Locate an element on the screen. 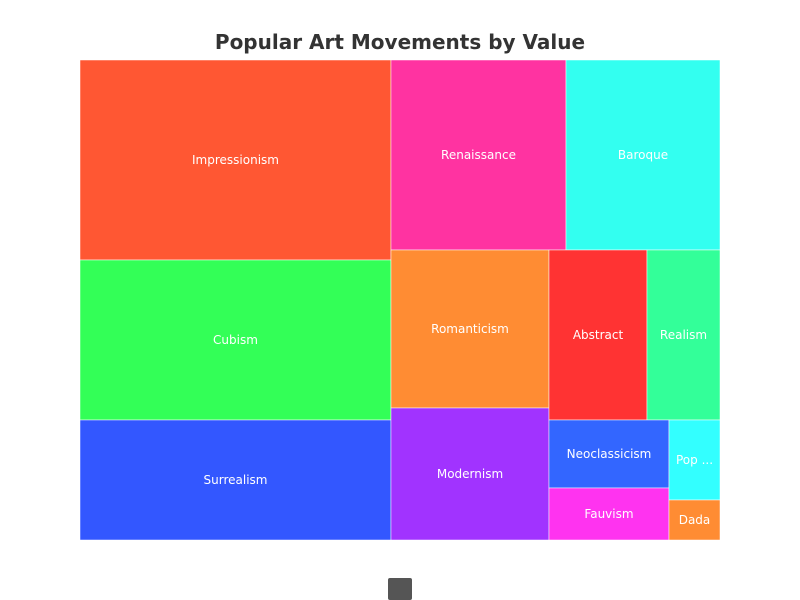  treemap-tile-baroque: Baroque is located at coordinates (643, 155).